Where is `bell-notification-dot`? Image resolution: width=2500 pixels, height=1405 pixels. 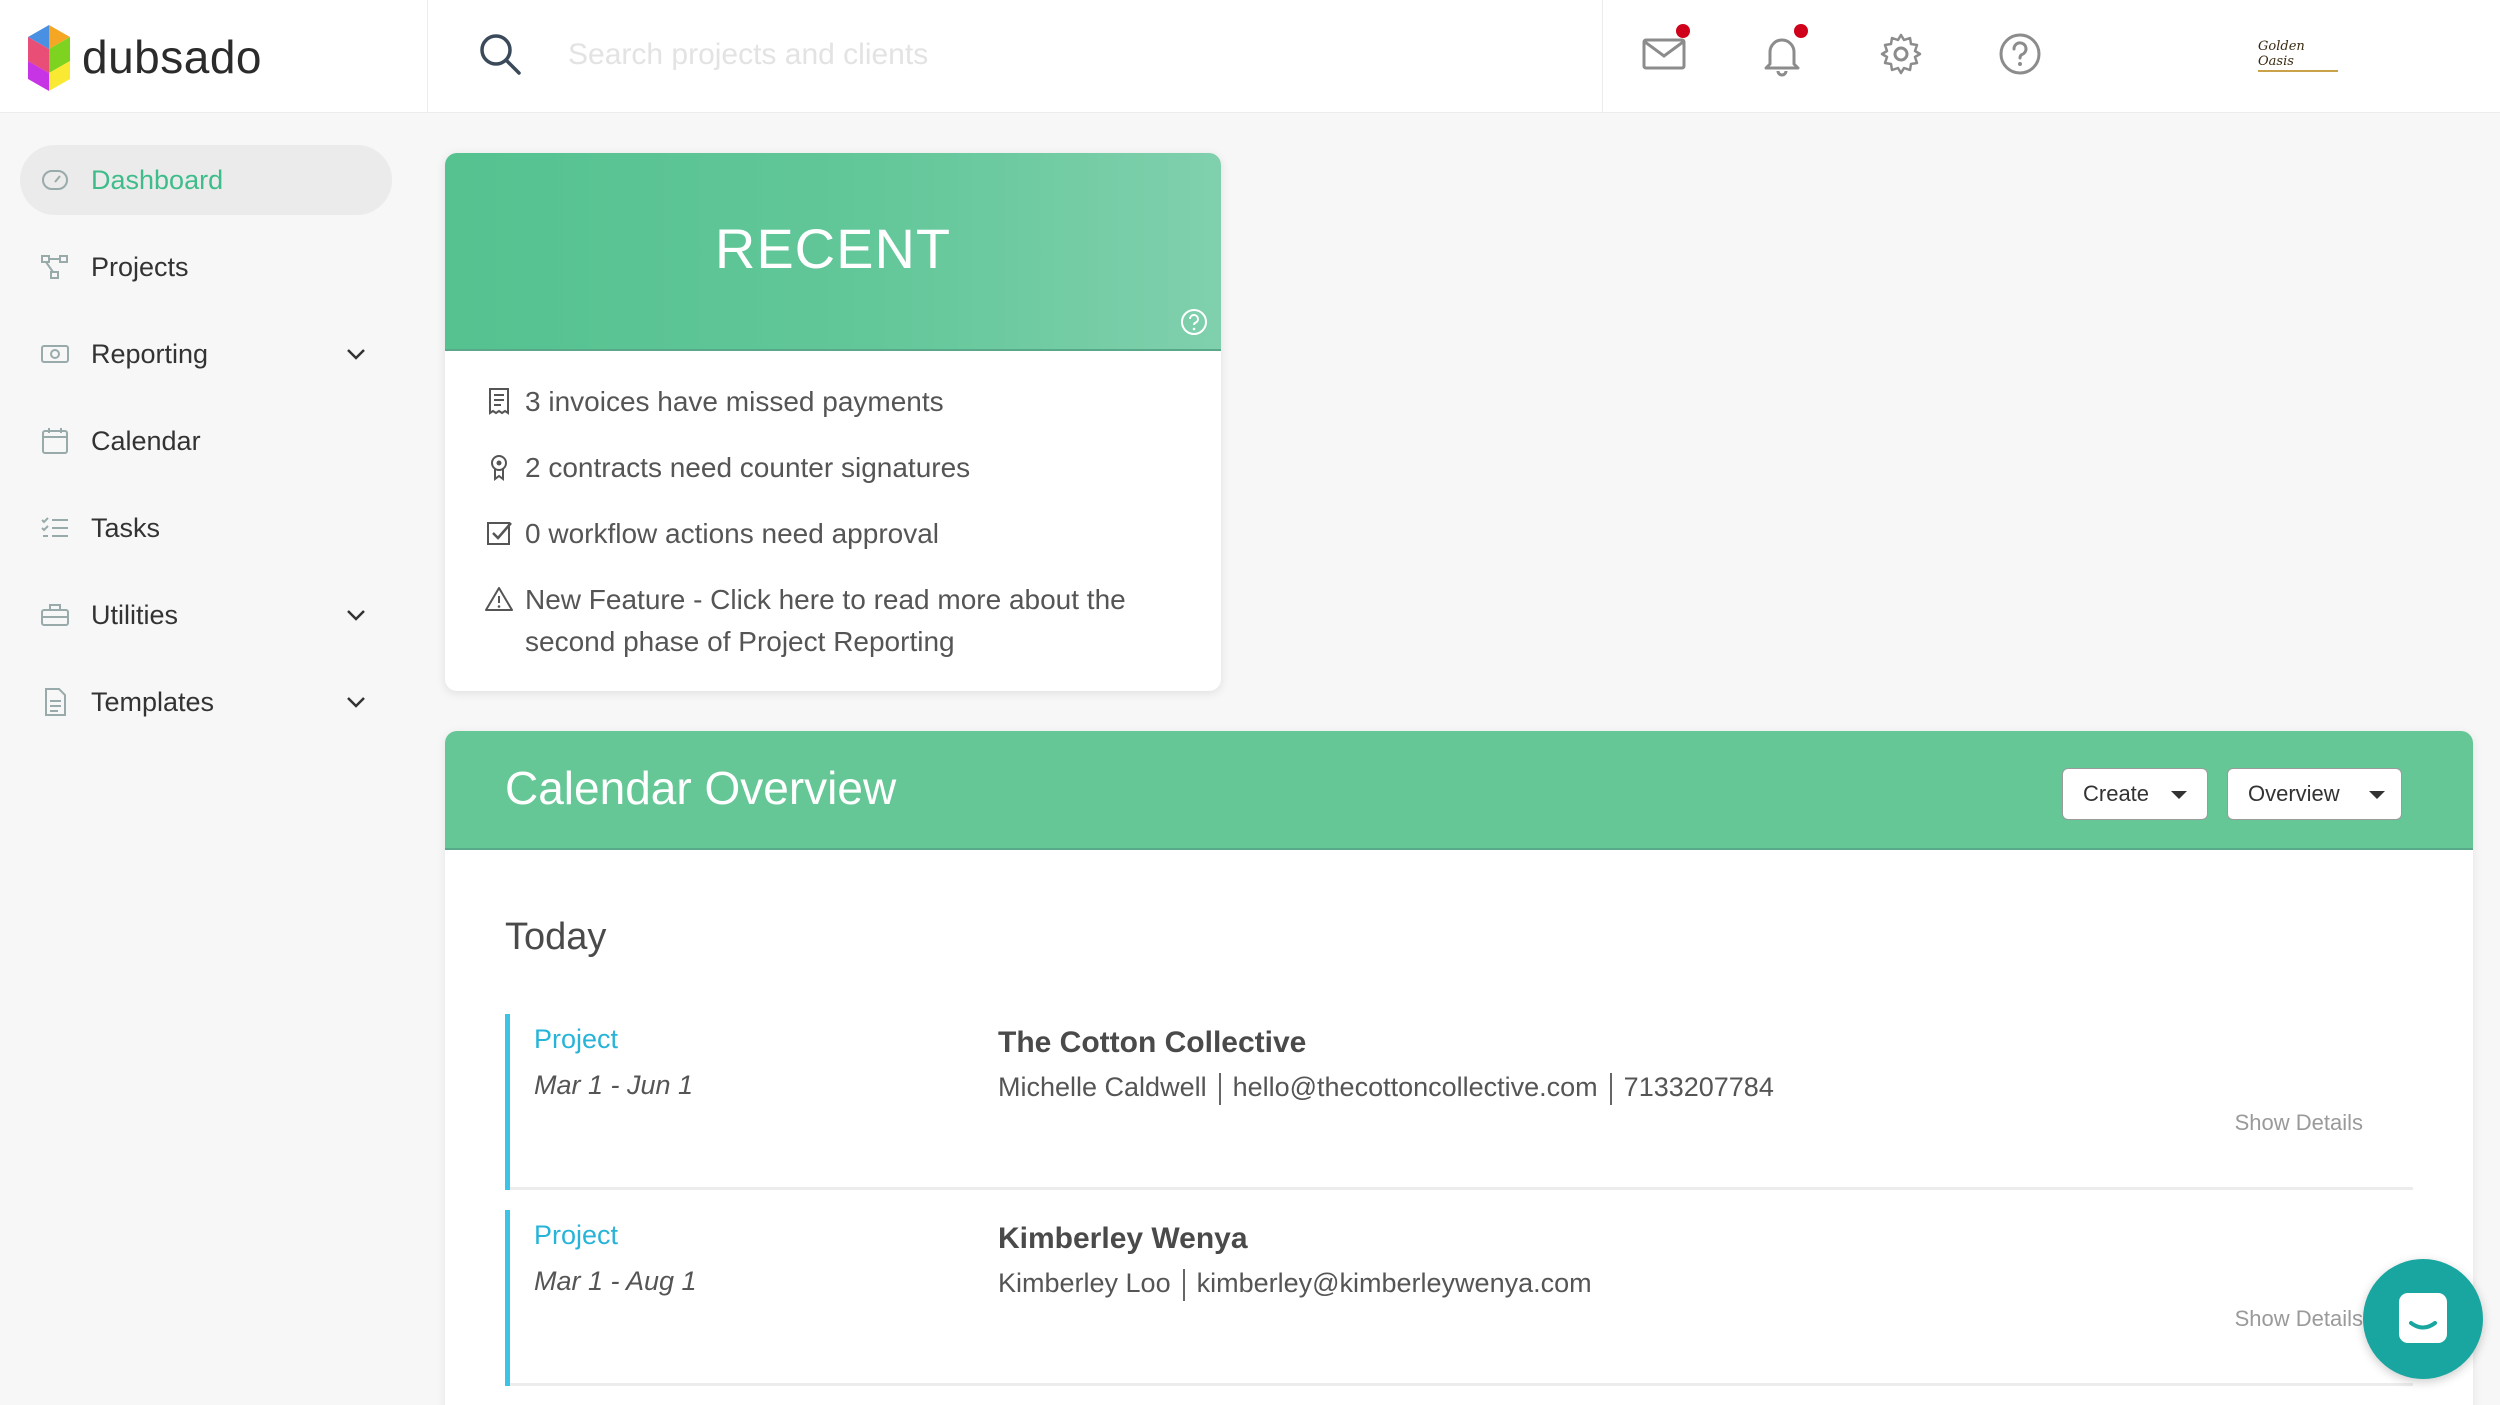 bell-notification-dot is located at coordinates (1801, 31).